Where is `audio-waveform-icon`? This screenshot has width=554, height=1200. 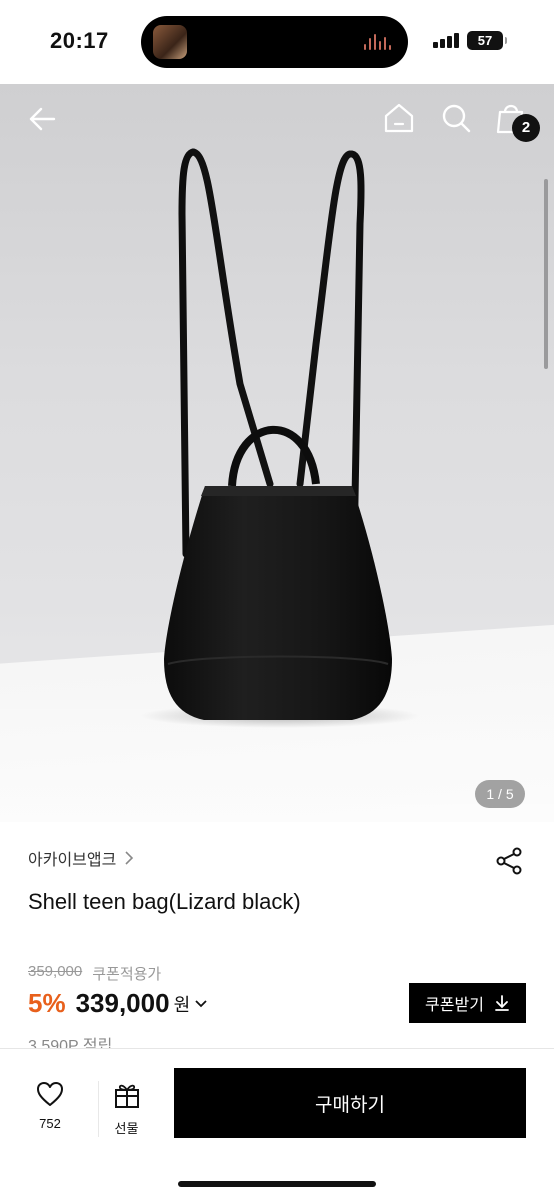 audio-waveform-icon is located at coordinates (379, 42).